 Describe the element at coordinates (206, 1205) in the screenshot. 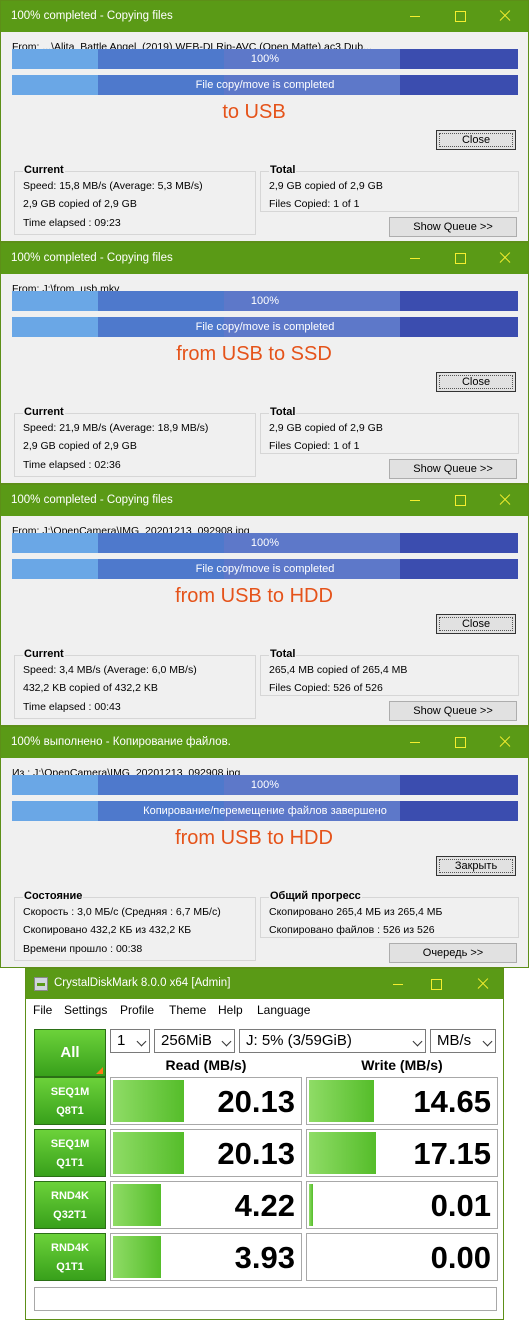

I see `read-result-cell: 4.22` at that location.